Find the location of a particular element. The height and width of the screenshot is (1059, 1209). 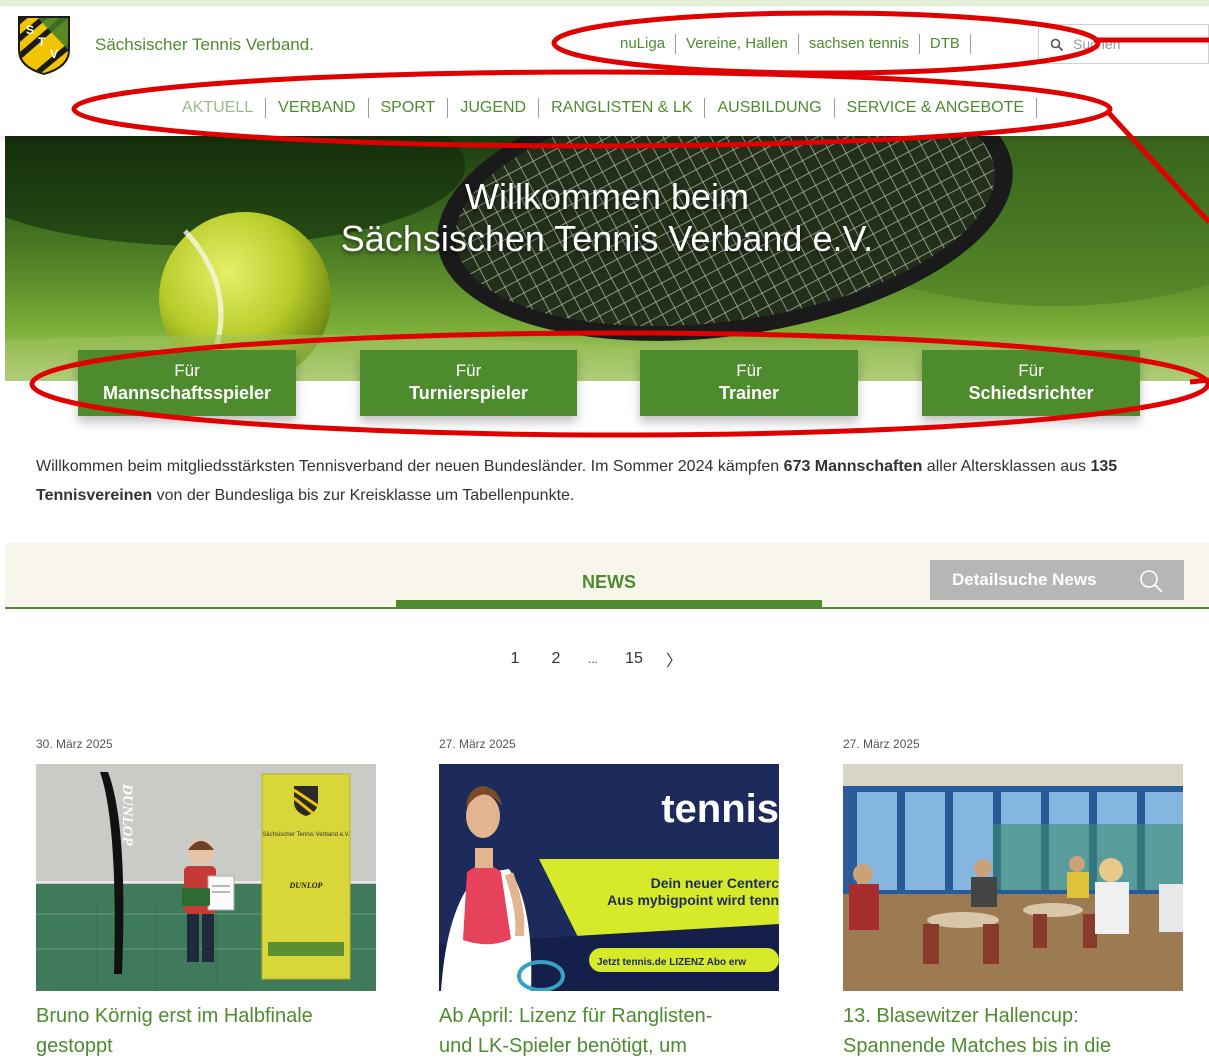

card-title-line1: Ab April: Lizenz für Ranglisten- is located at coordinates (576, 1016).